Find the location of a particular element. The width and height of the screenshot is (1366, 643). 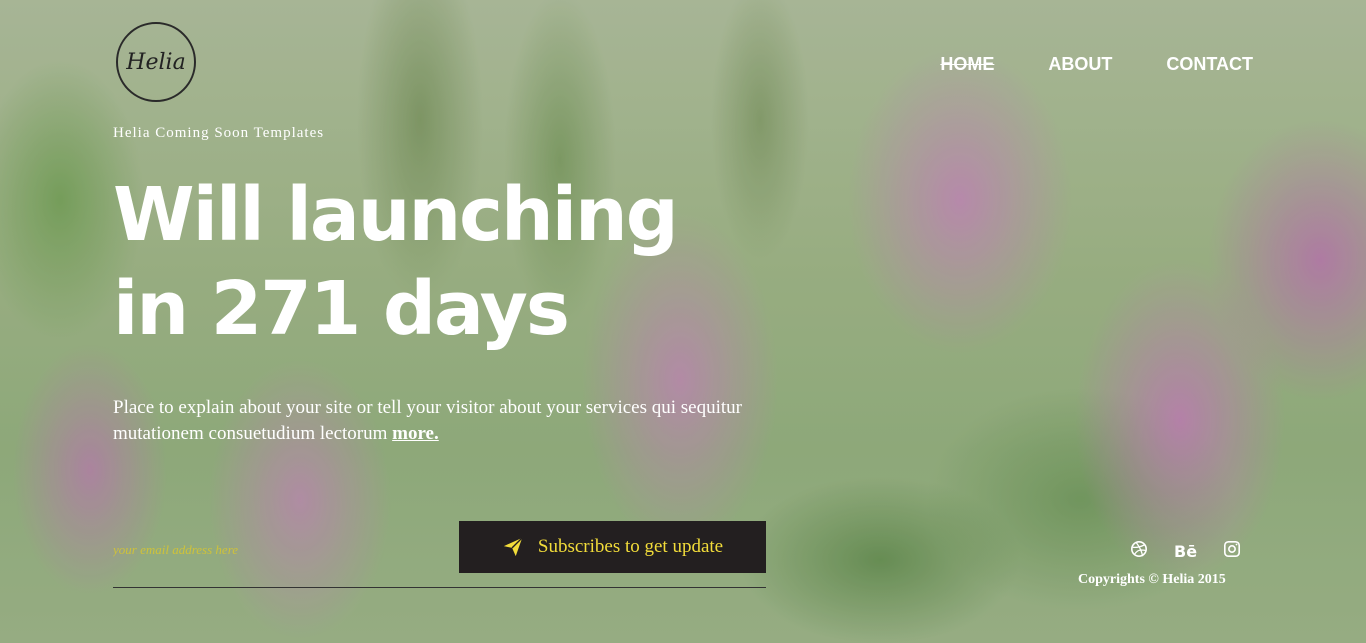

subscribe-form: Subscribes to get update is located at coordinates (439, 554).